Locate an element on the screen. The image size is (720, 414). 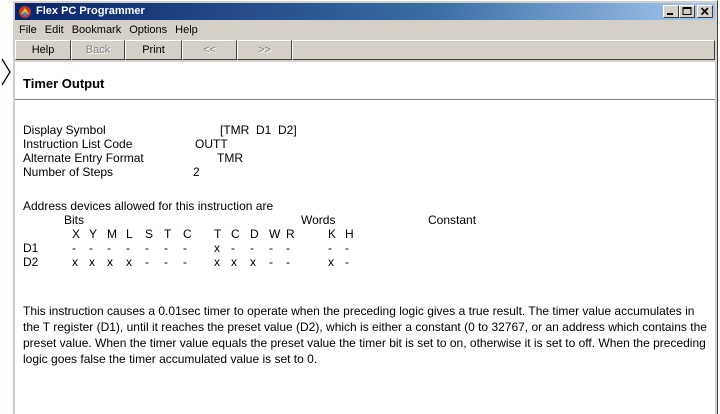
menu-options: Options is located at coordinates (148, 30).